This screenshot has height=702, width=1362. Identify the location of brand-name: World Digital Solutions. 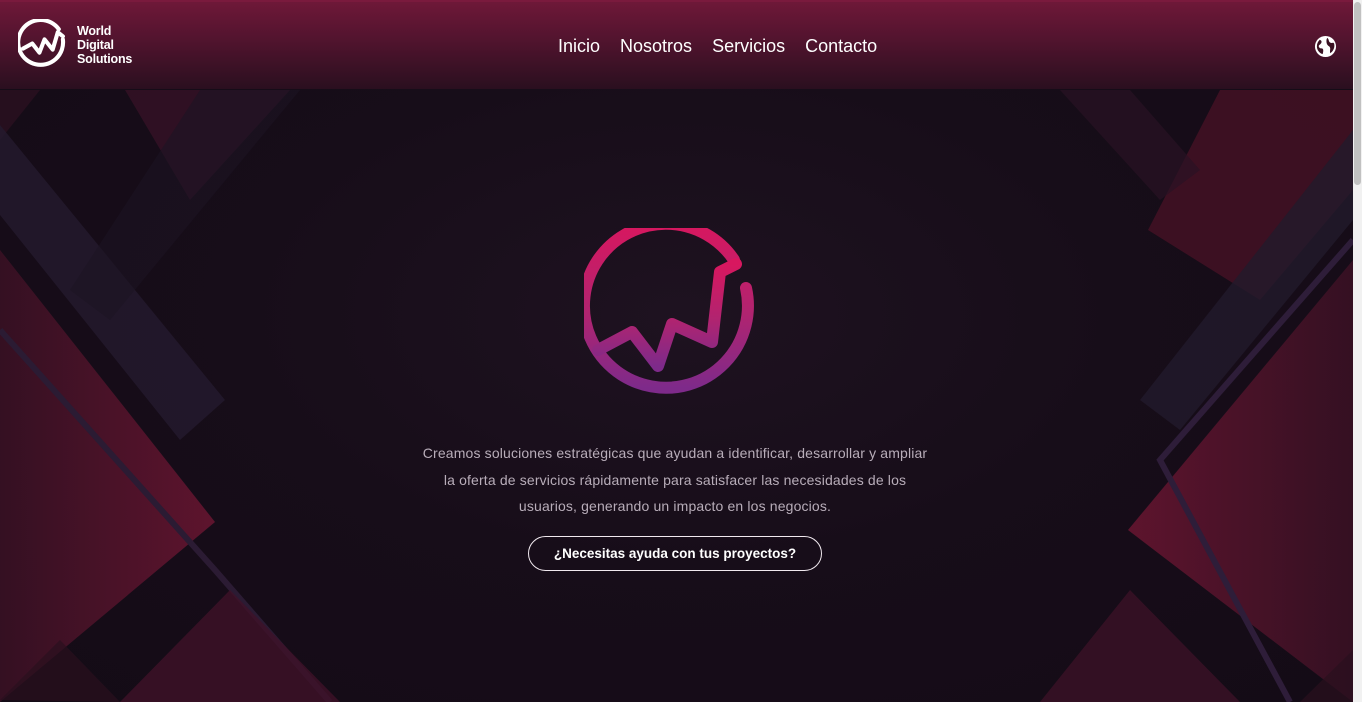
(104, 45).